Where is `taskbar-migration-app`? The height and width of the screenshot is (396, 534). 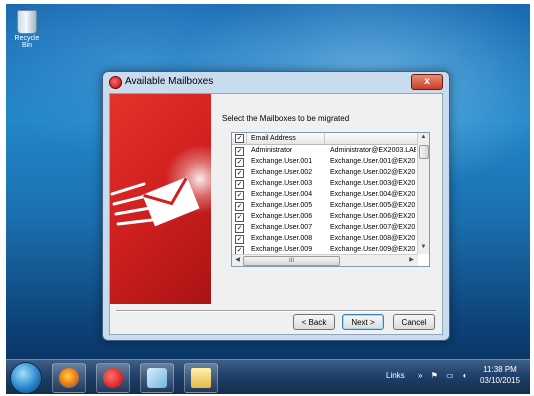
taskbar-migration-app is located at coordinates (113, 378).